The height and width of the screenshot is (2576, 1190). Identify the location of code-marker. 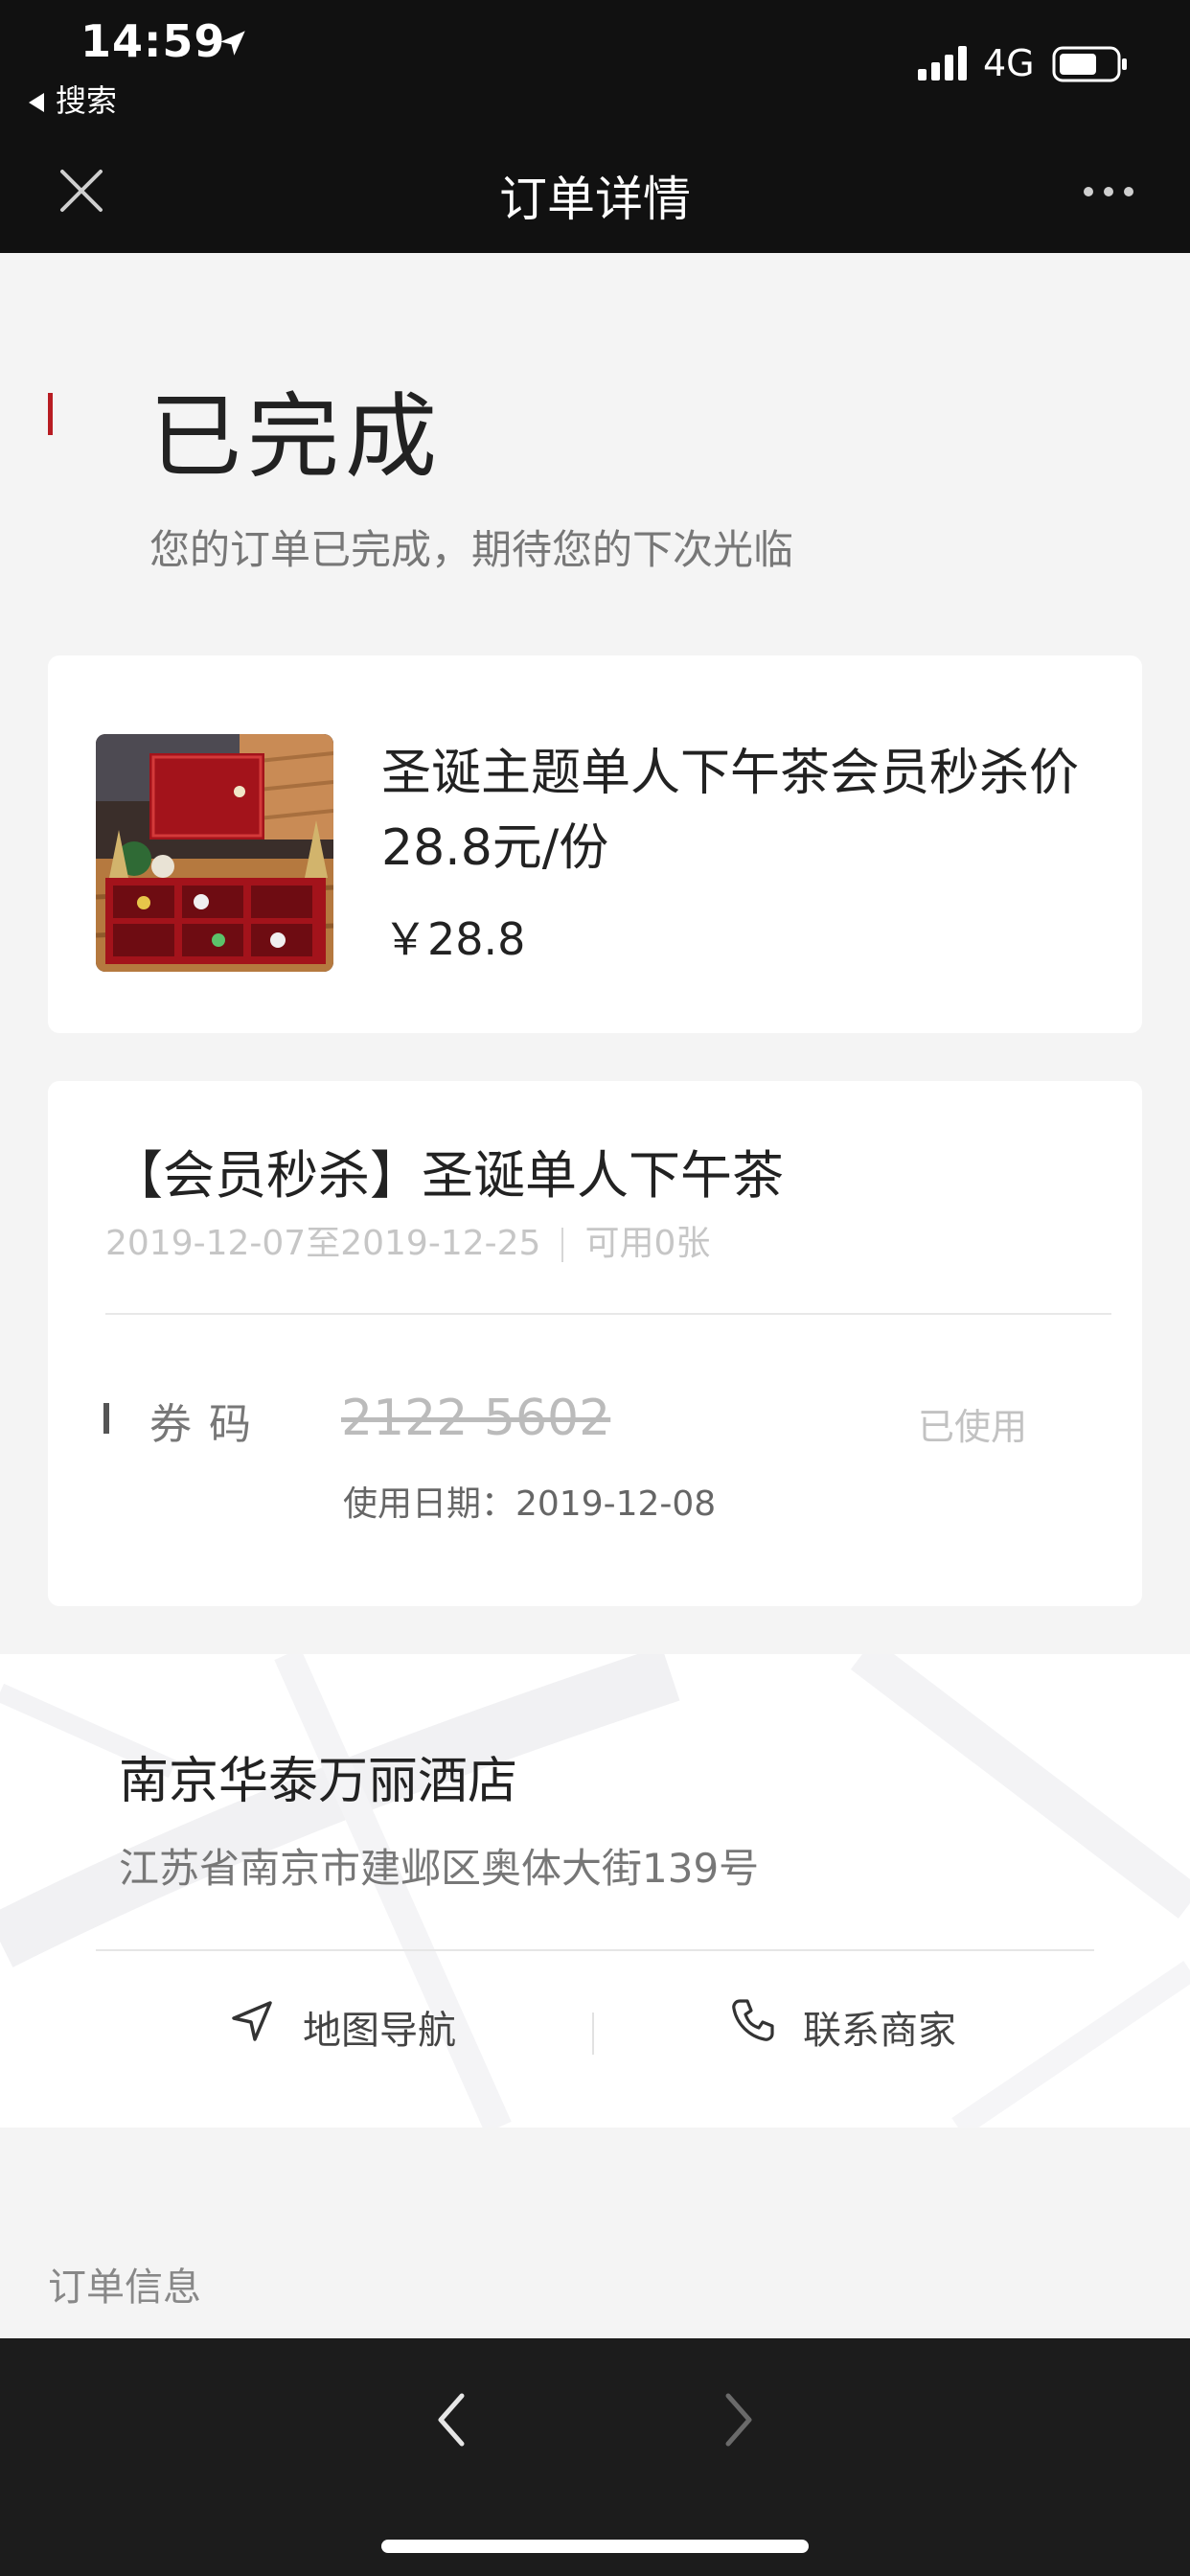
(106, 1418).